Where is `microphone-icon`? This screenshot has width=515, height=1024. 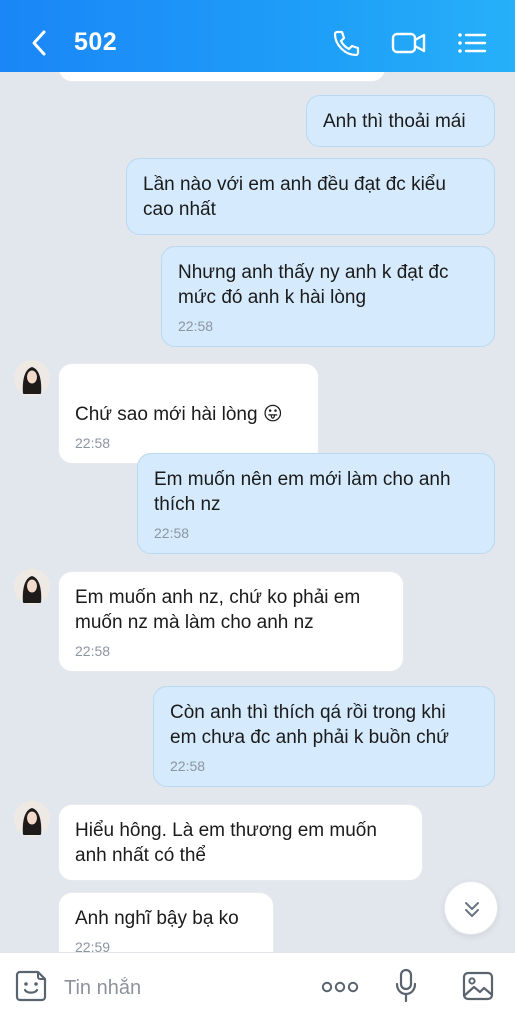
microphone-icon is located at coordinates (406, 986).